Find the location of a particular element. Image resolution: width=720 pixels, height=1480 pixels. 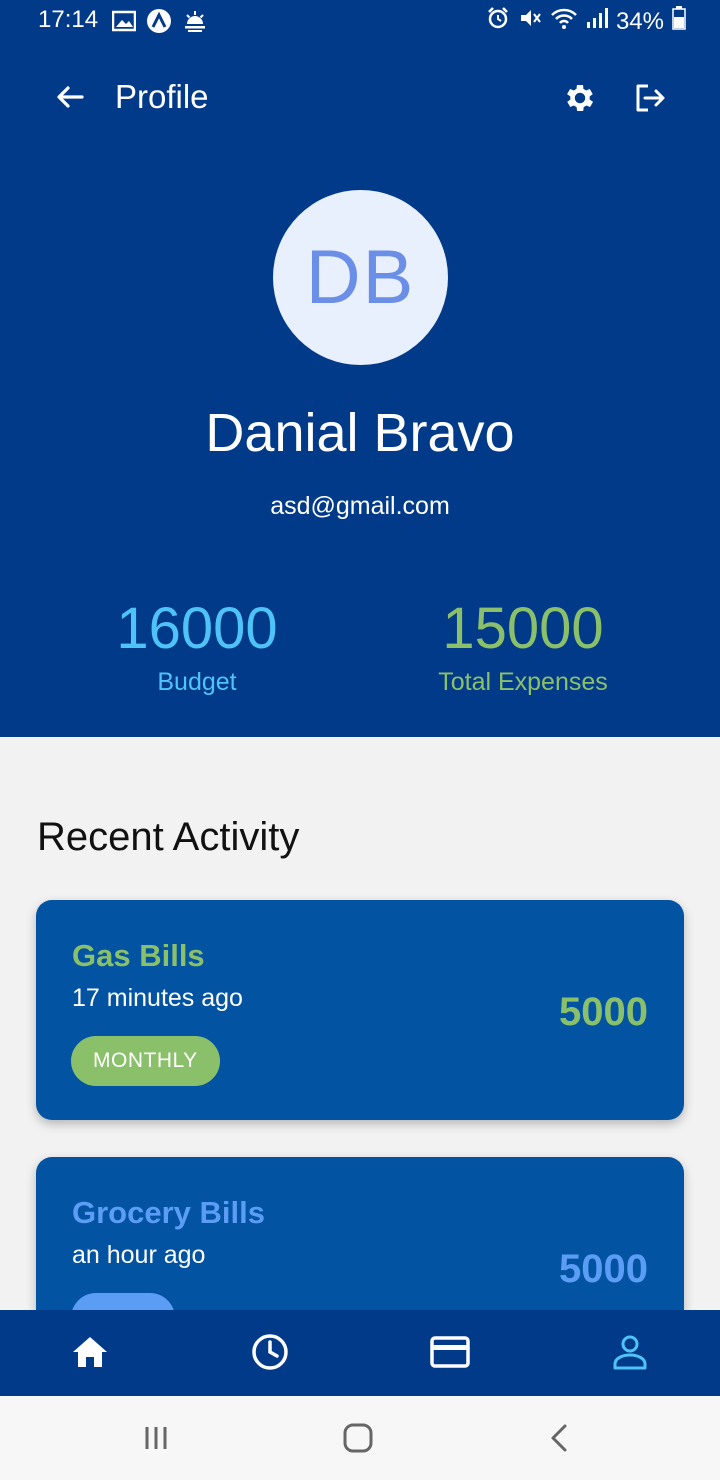

avatar: DB is located at coordinates (360, 277).